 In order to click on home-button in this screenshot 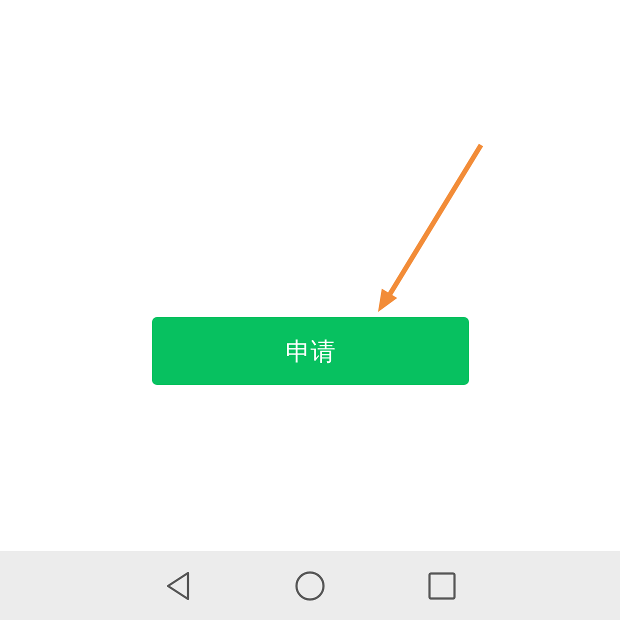, I will do `click(310, 585)`.